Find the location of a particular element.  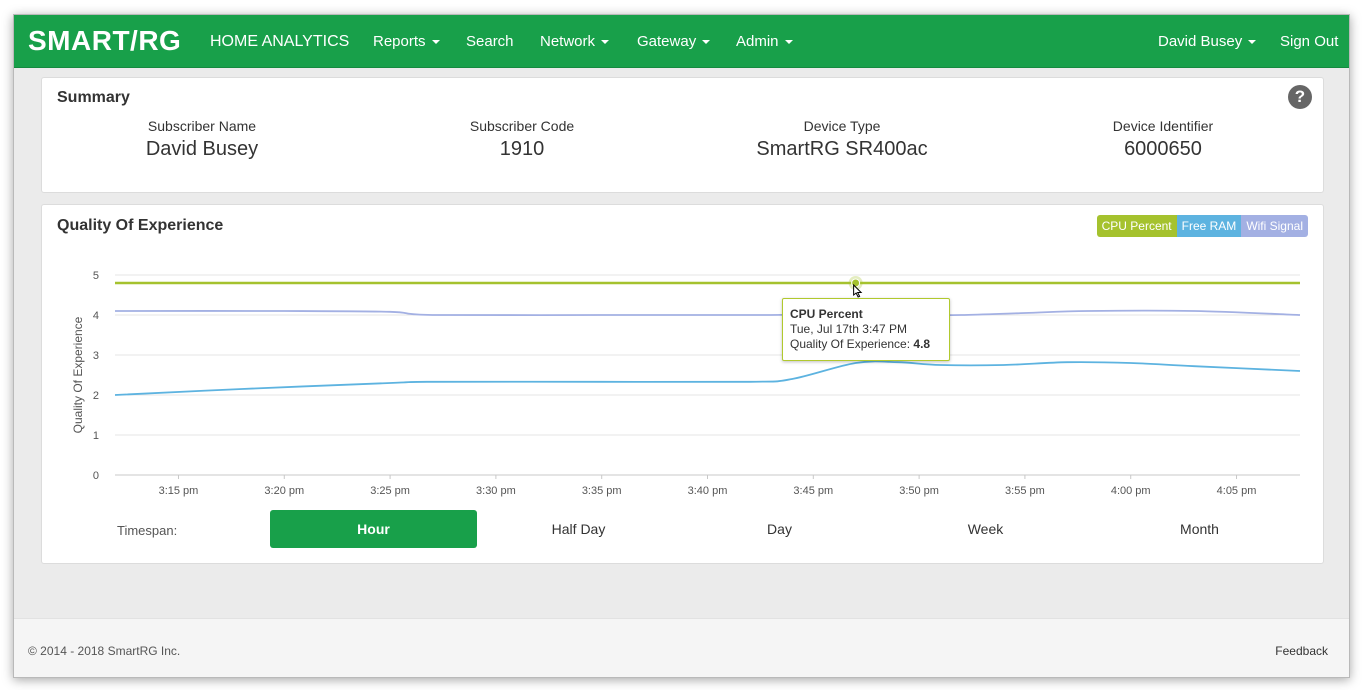

summary-label: Subscriber Name is located at coordinates (202, 126).